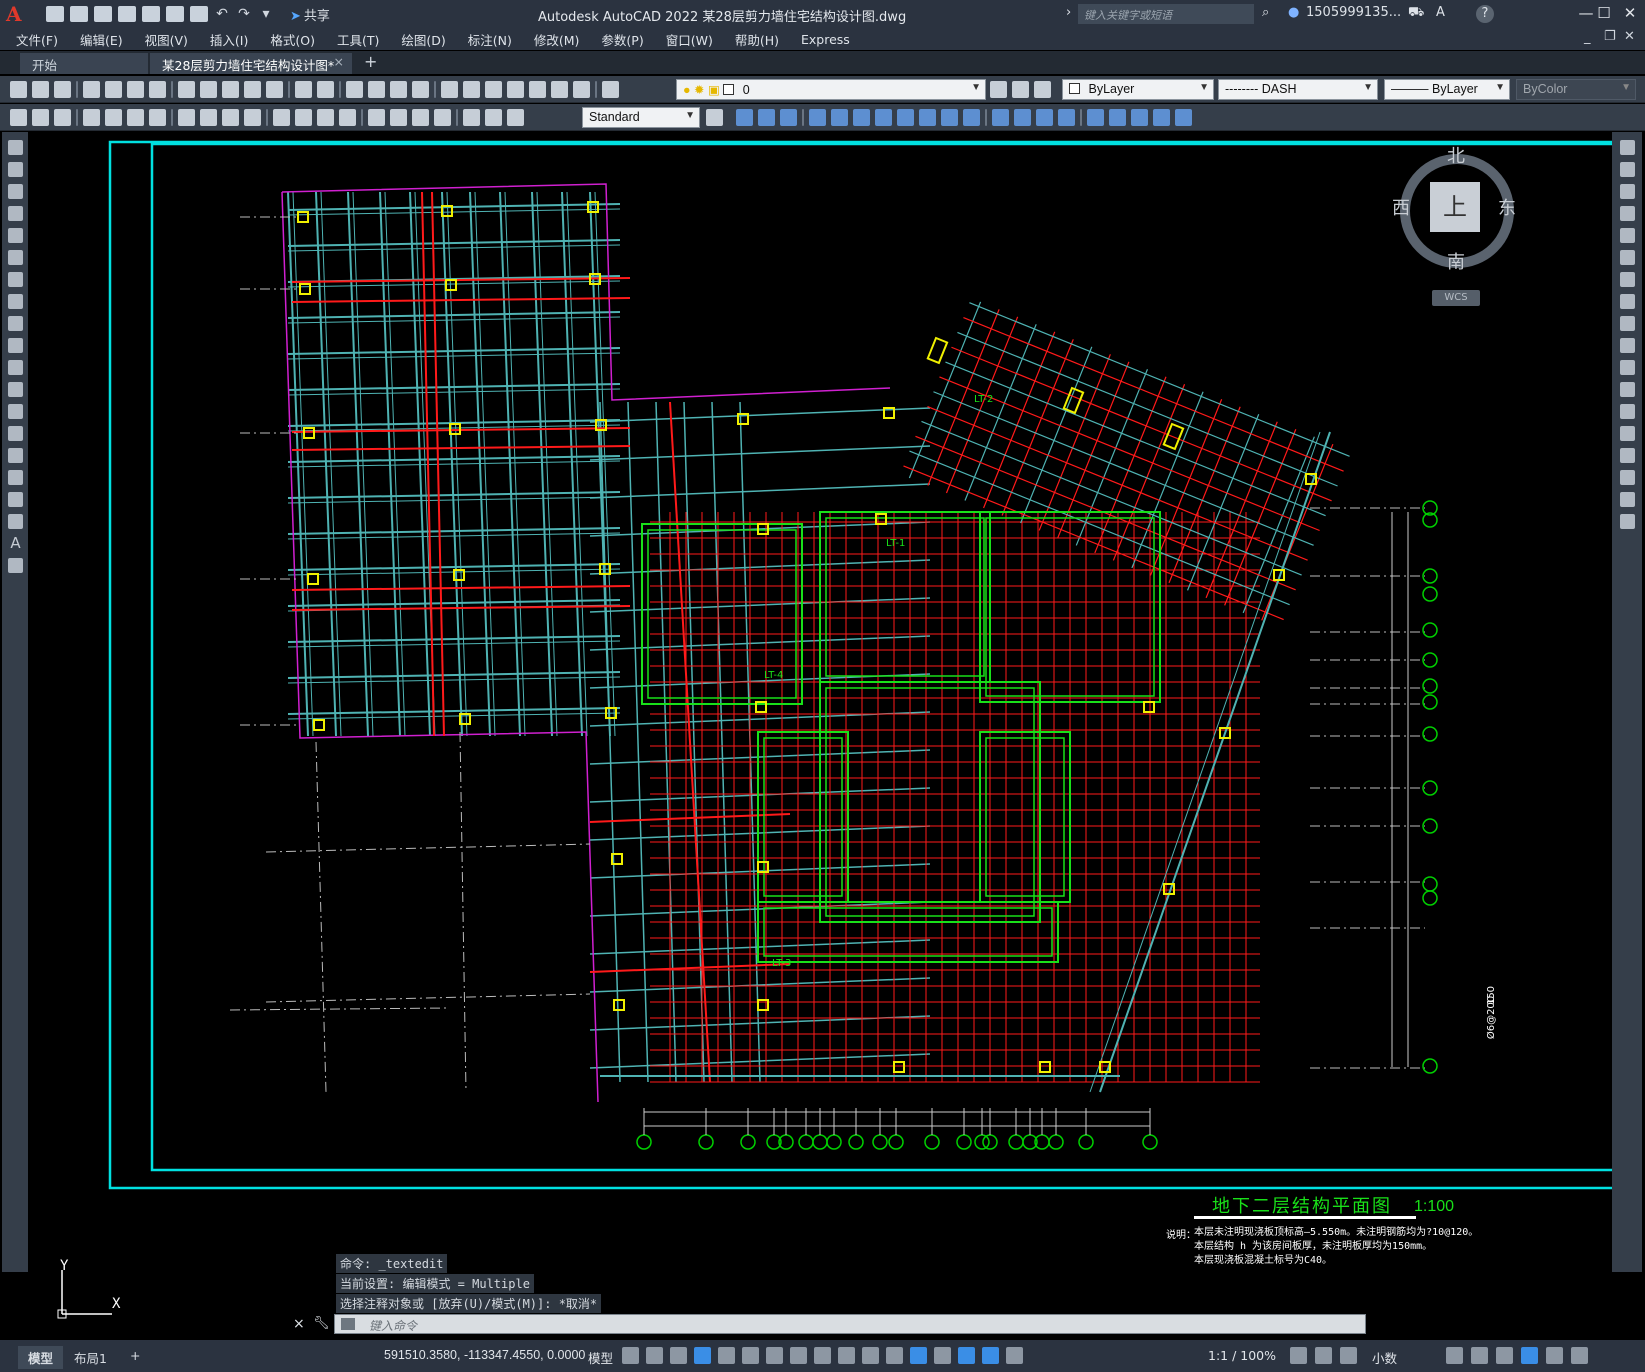 This screenshot has height=1372, width=1645. What do you see at coordinates (1586, 13) in the screenshot?
I see `minimize-button: —` at bounding box center [1586, 13].